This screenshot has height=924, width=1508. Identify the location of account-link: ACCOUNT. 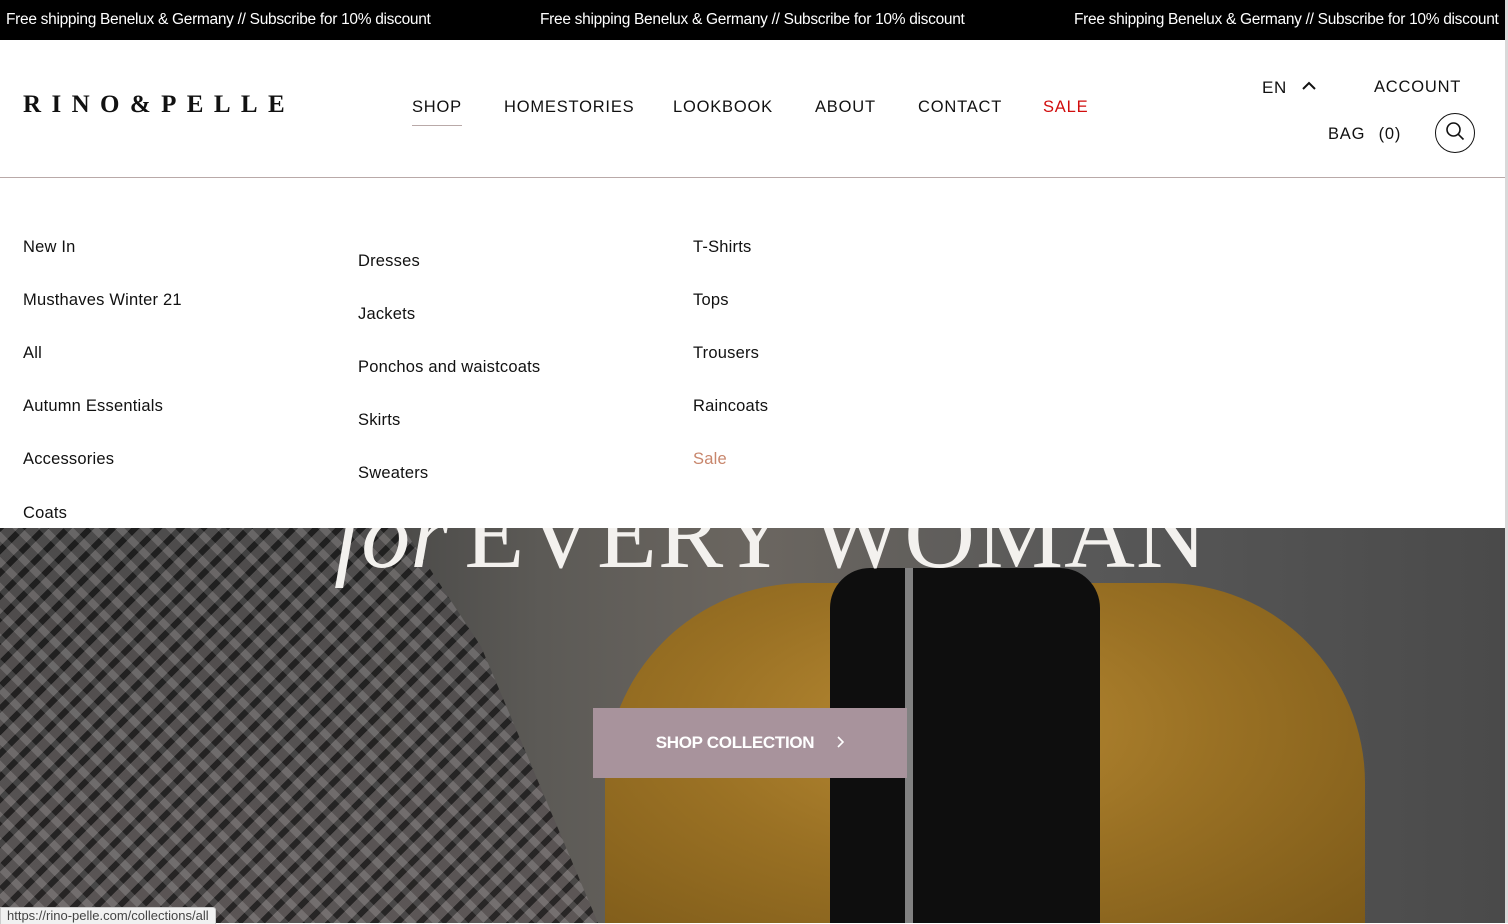
(1417, 87).